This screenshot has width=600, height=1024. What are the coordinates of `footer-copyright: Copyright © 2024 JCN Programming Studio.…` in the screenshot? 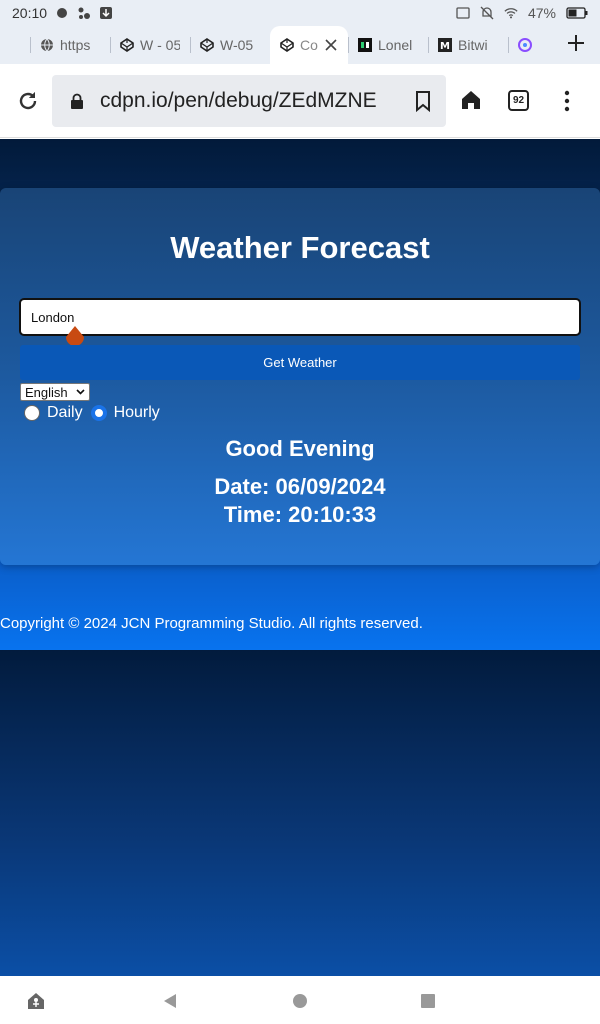 It's located at (211, 623).